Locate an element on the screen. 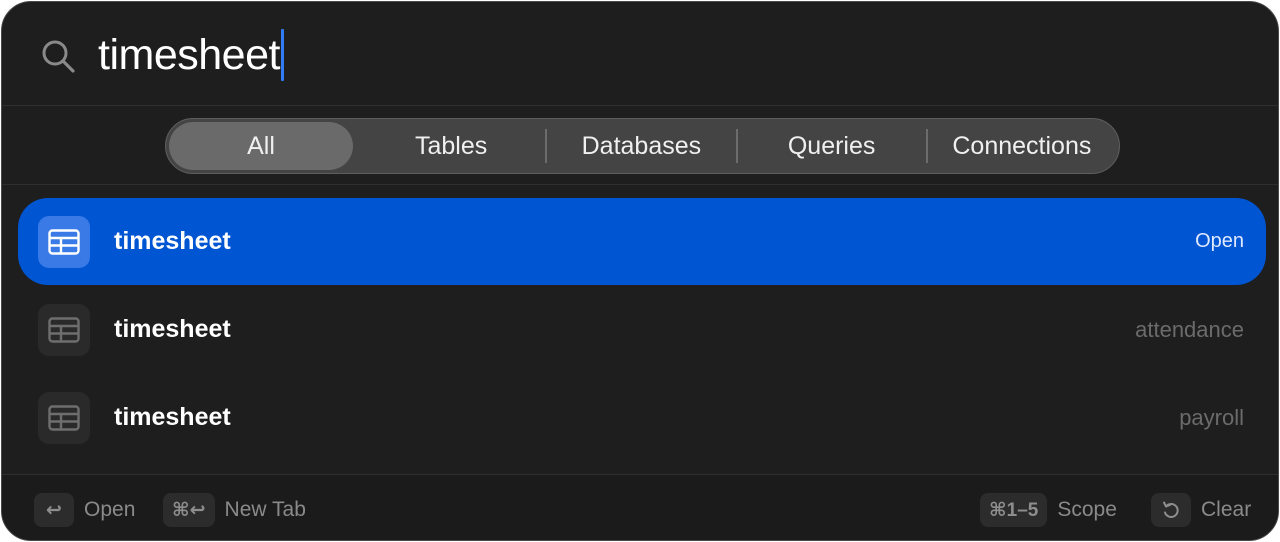 The image size is (1280, 542). tab-databases-label: Databases is located at coordinates (641, 145).